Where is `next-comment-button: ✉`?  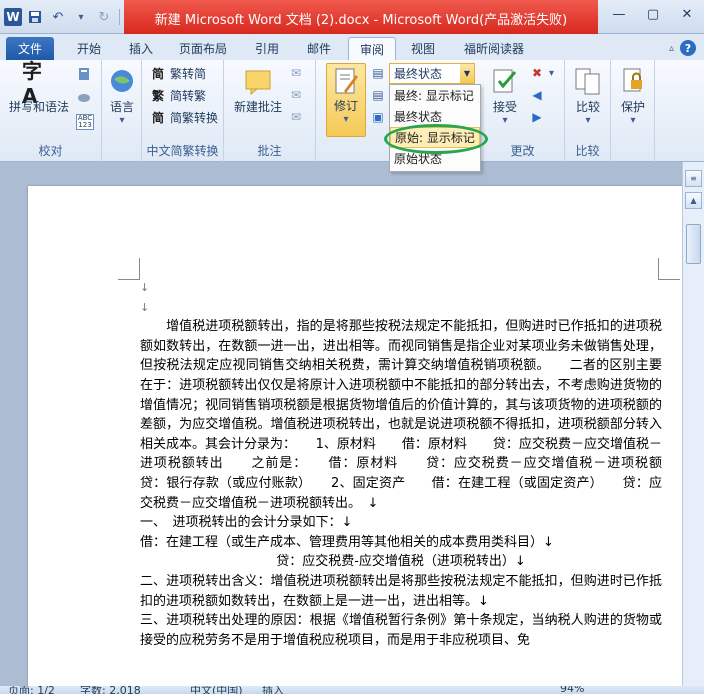 next-comment-button: ✉ is located at coordinates (296, 117).